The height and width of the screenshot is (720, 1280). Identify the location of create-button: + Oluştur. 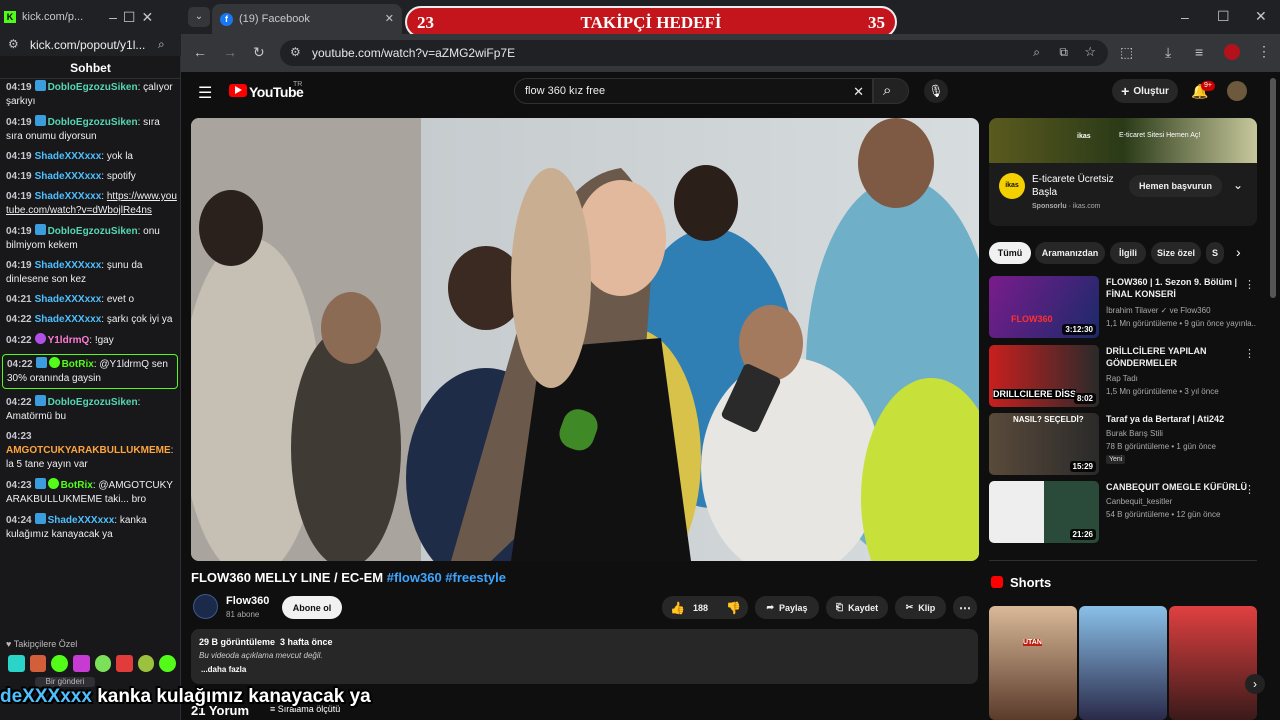
(1145, 91).